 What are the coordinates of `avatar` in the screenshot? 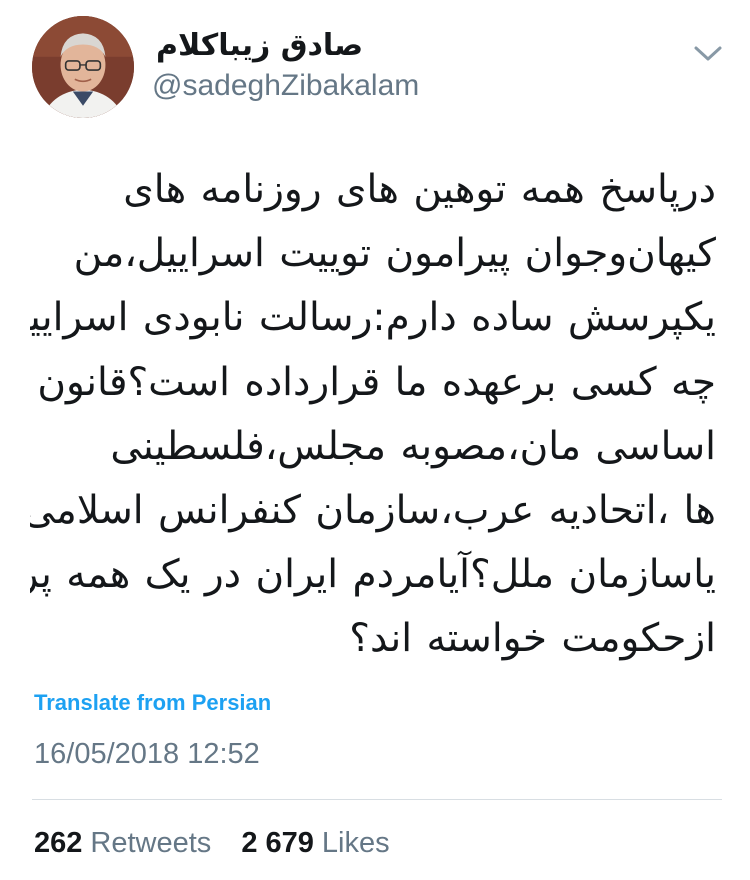 It's located at (83, 67).